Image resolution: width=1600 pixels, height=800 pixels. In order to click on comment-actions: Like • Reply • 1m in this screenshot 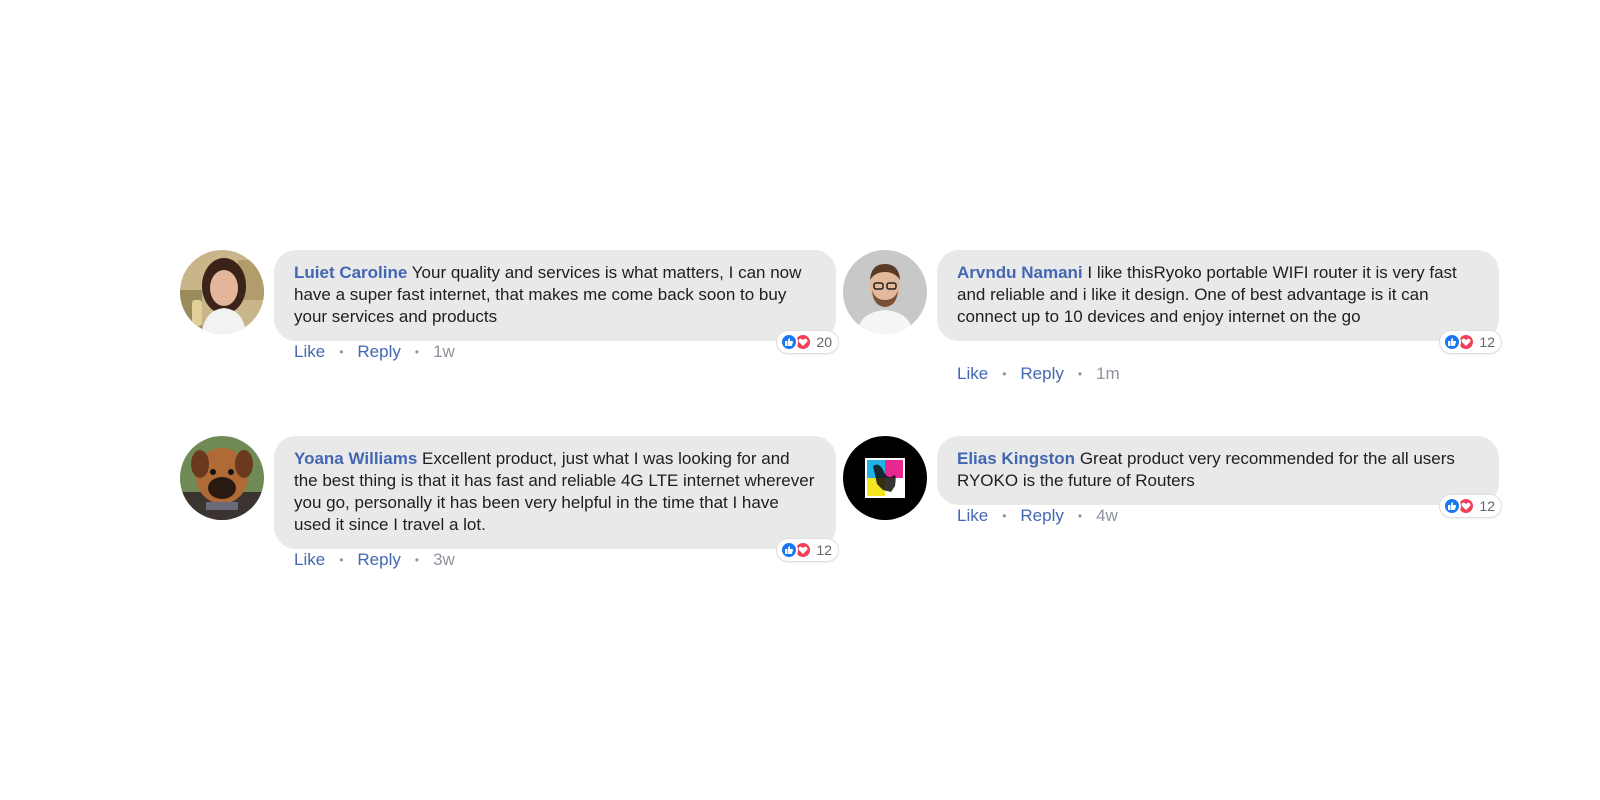, I will do `click(1038, 374)`.